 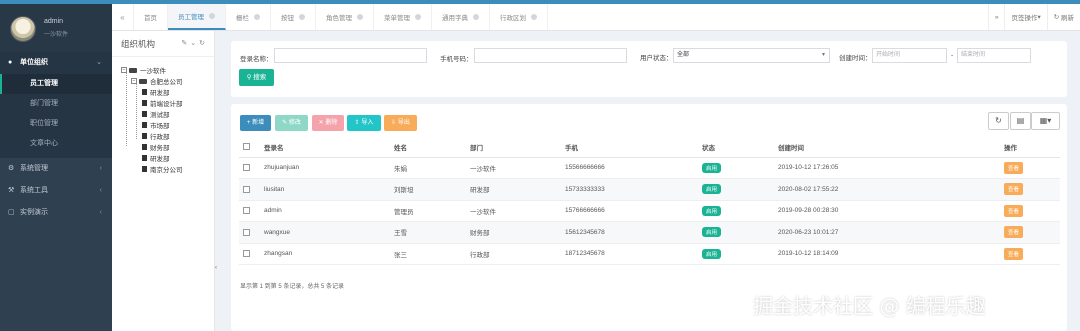 I want to click on edit-icon: ✎, so click(x=185, y=43).